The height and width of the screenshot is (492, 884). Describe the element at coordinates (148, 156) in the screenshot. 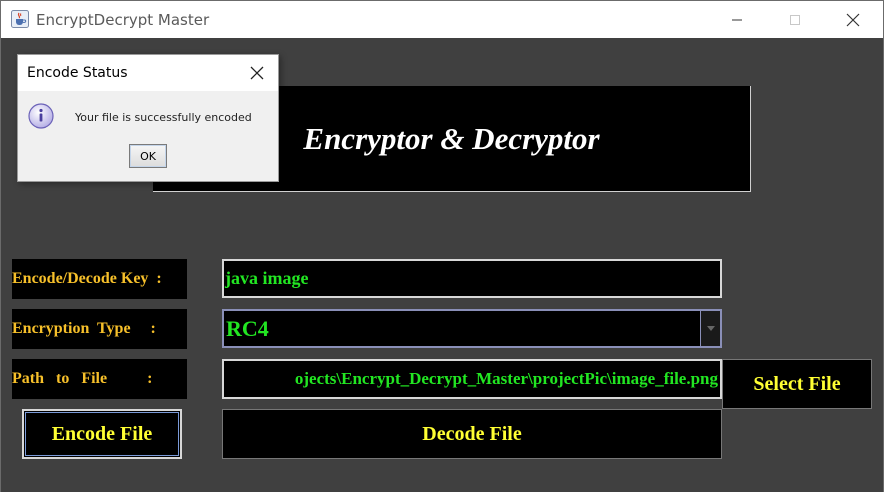

I see `ok-button: OK` at that location.